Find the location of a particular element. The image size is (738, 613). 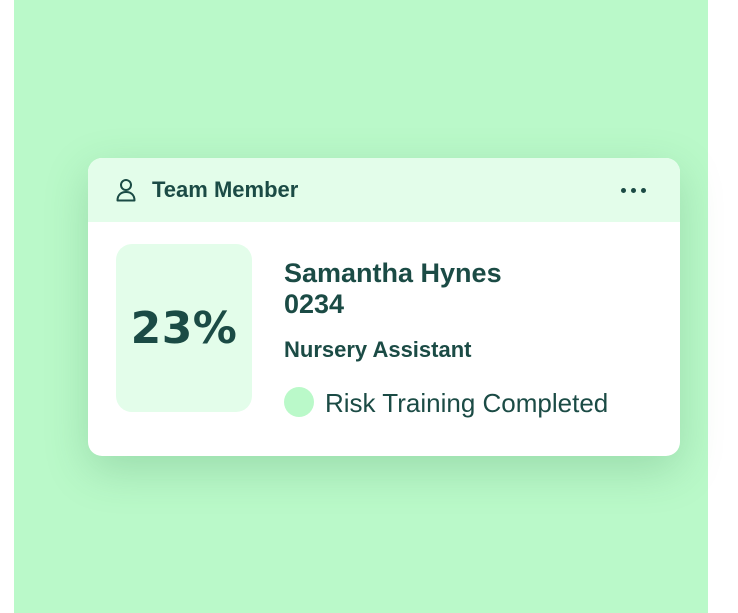

progress-box: 23% is located at coordinates (184, 328).